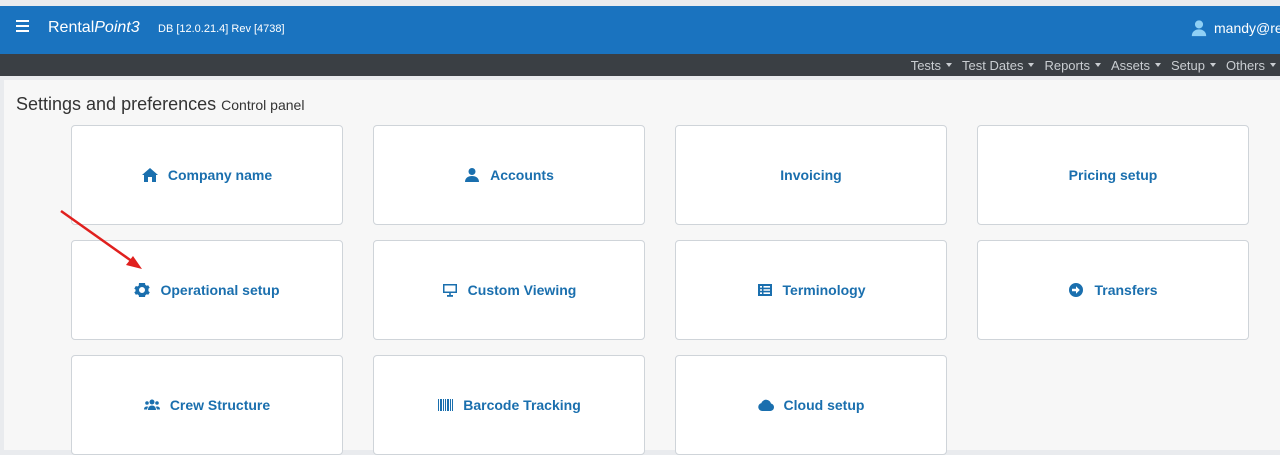 The width and height of the screenshot is (1280, 455). I want to click on tile-label: Transfers, so click(1126, 290).